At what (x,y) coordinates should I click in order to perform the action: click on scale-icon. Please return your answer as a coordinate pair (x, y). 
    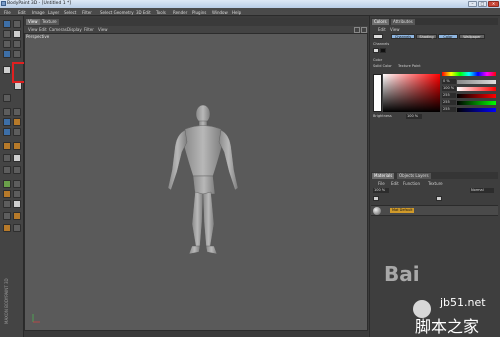
    Looking at the image, I should click on (7, 44).